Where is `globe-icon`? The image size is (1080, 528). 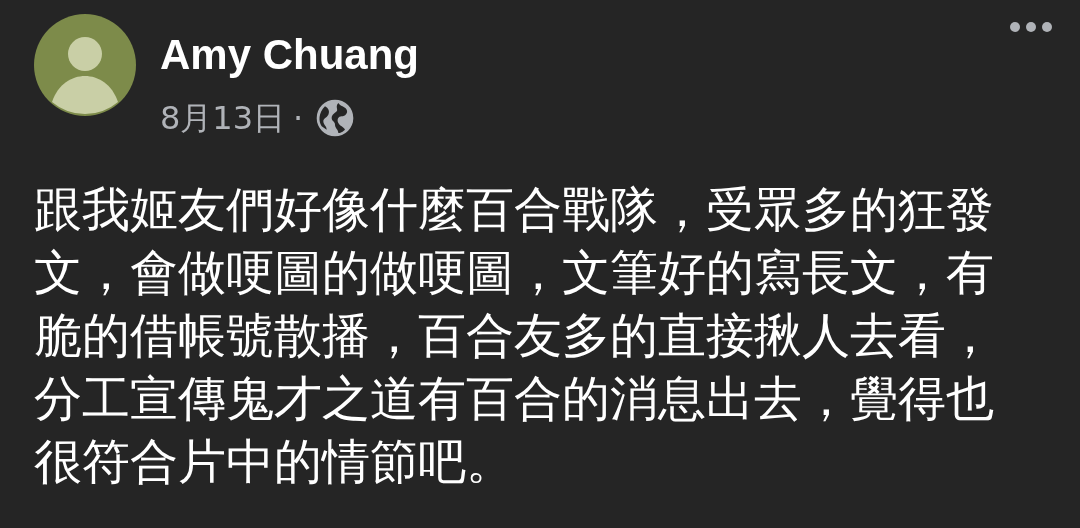 globe-icon is located at coordinates (335, 118).